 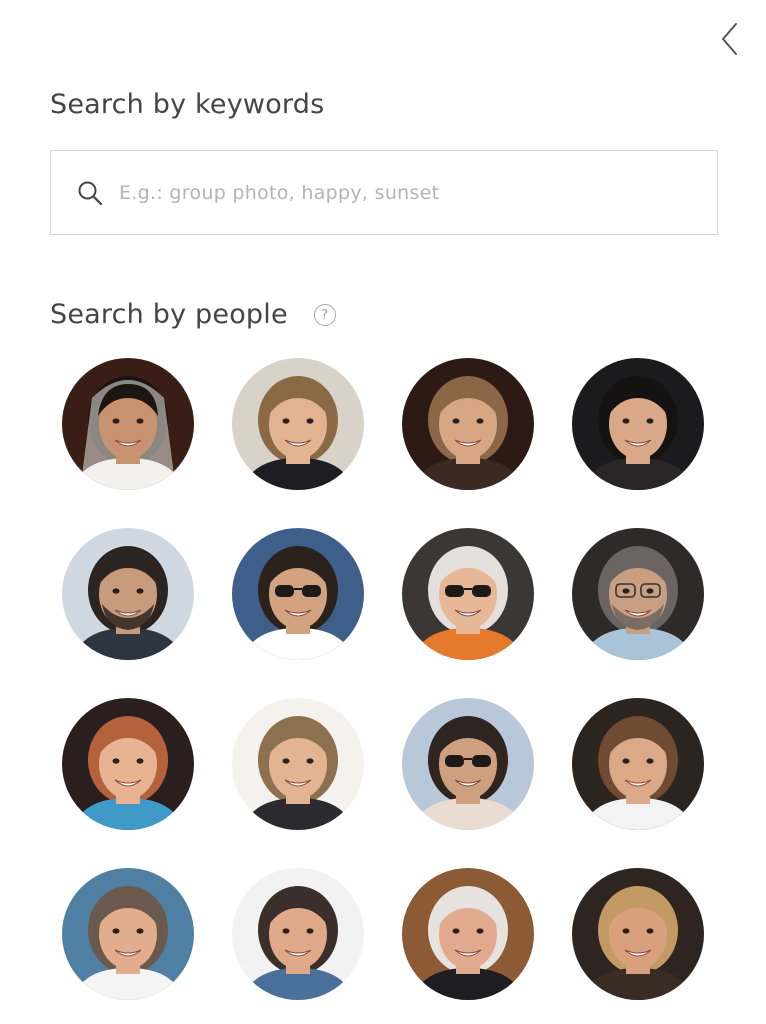 I want to click on people-section-label: Search by people, so click(x=169, y=314).